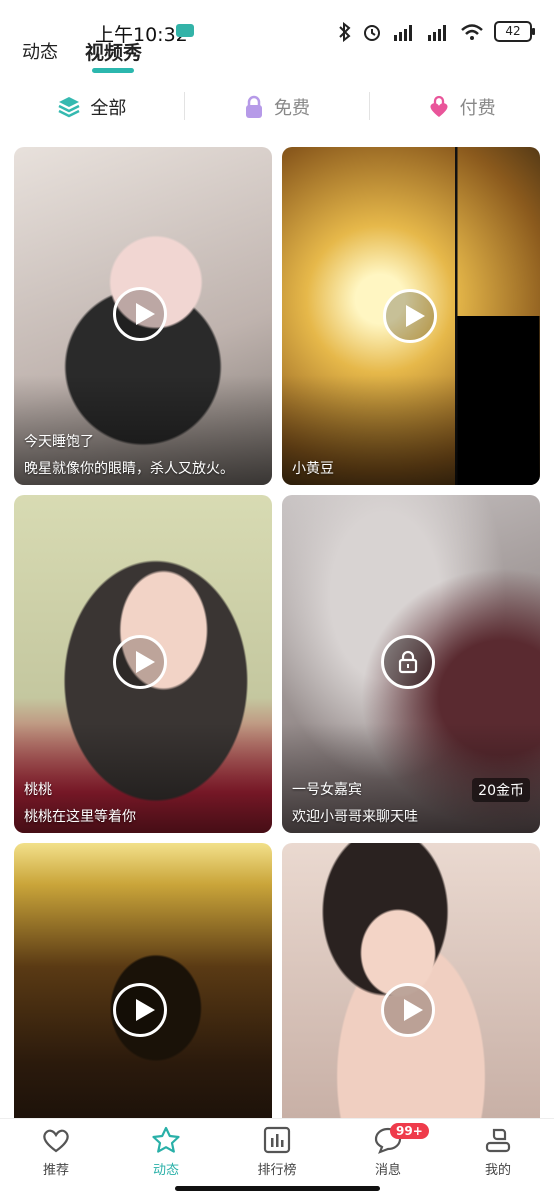 Image resolution: width=554 pixels, height=1201 pixels. What do you see at coordinates (409, 1131) in the screenshot?
I see `message-badge: 99+` at bounding box center [409, 1131].